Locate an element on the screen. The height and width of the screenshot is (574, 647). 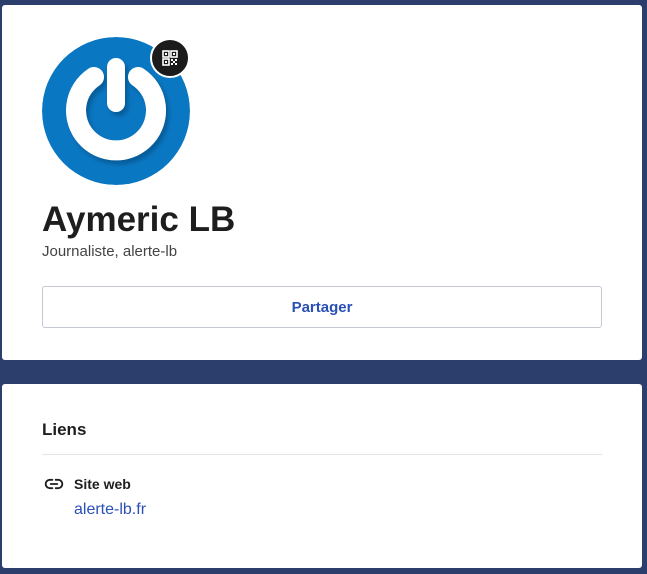
link-icon is located at coordinates (54, 484).